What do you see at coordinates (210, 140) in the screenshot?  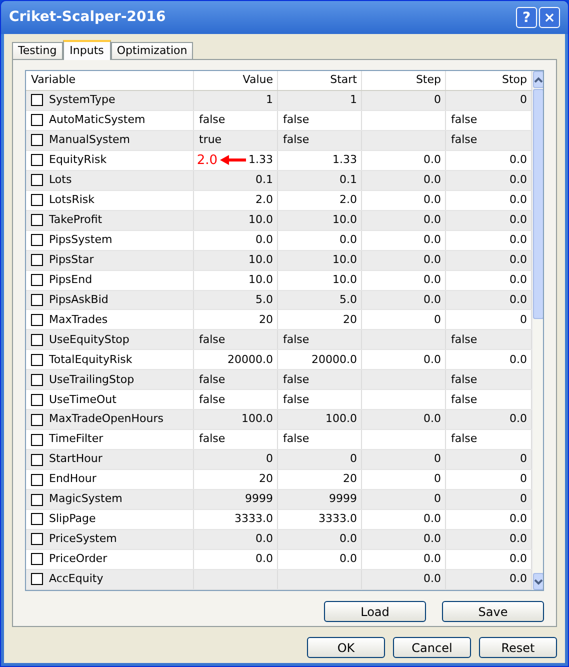 I see `table-cell-text: true` at bounding box center [210, 140].